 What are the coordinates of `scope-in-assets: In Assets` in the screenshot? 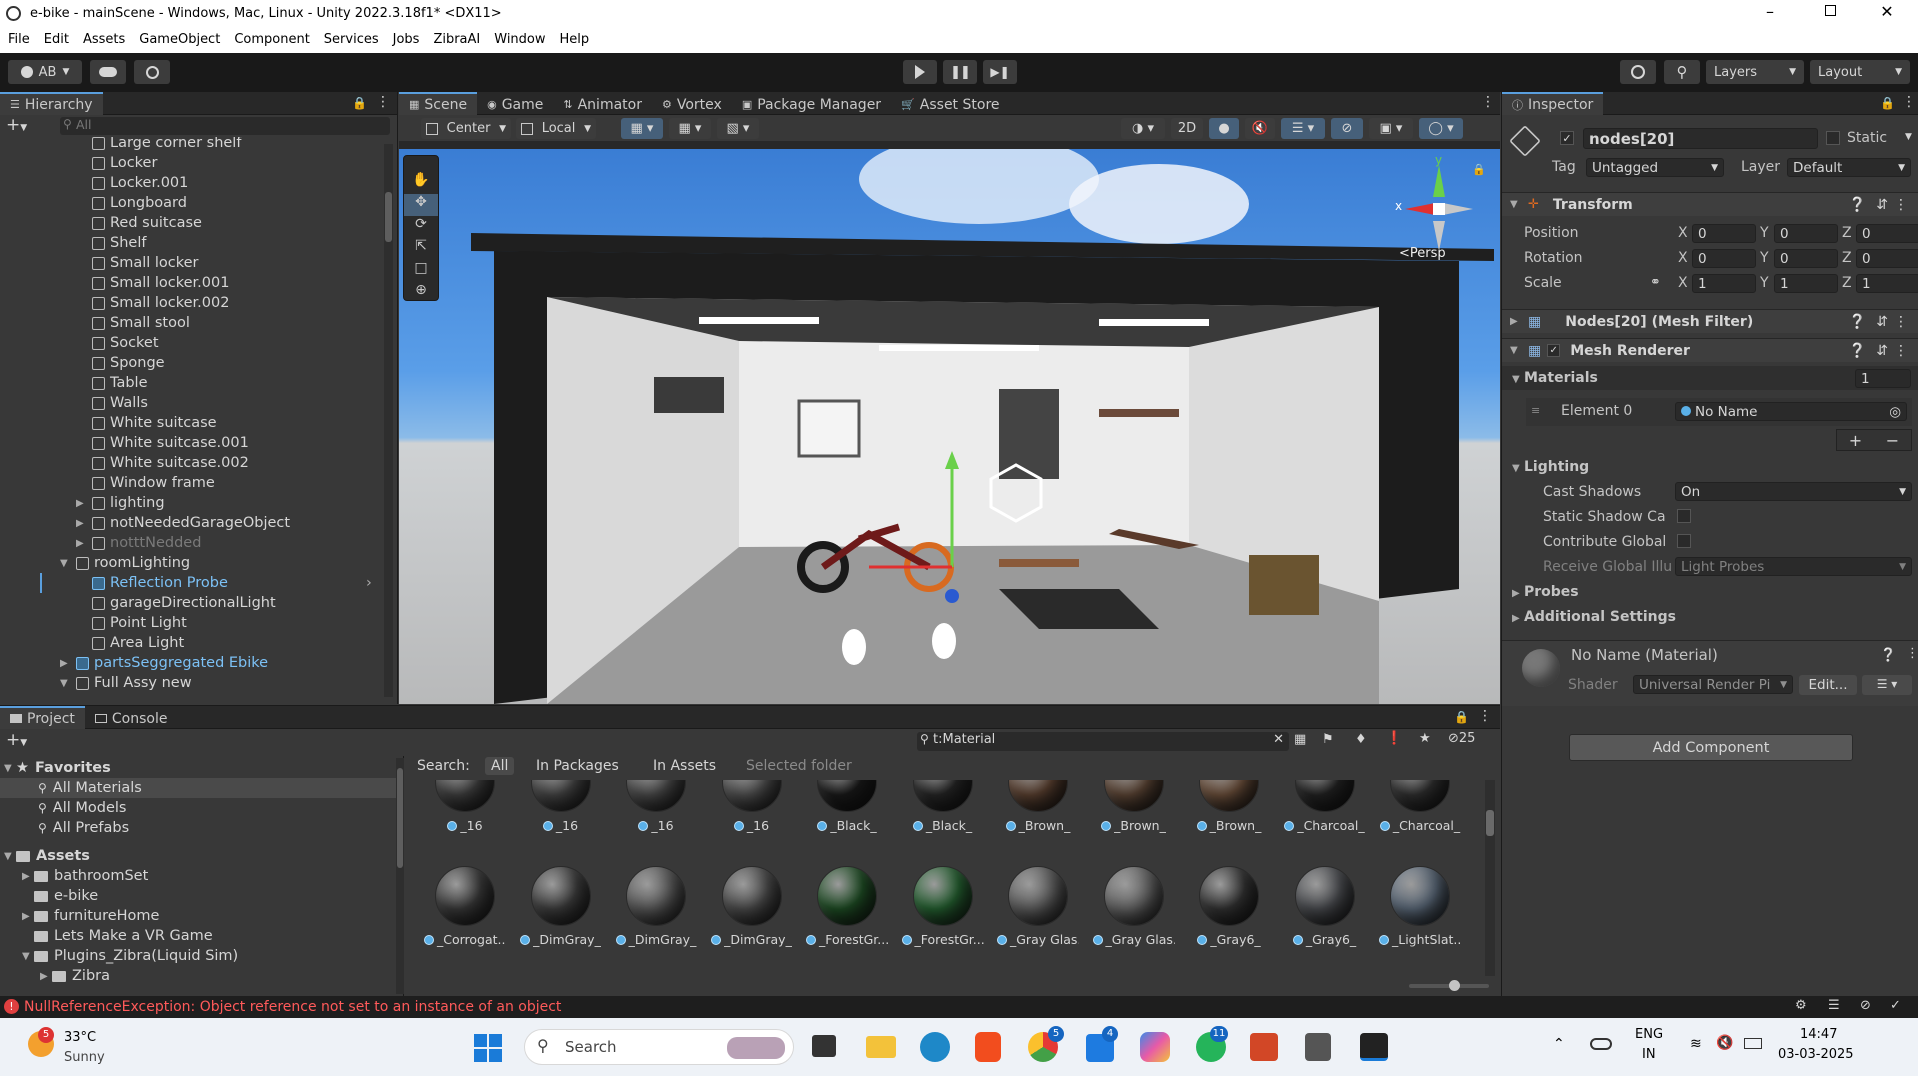 It's located at (684, 766).